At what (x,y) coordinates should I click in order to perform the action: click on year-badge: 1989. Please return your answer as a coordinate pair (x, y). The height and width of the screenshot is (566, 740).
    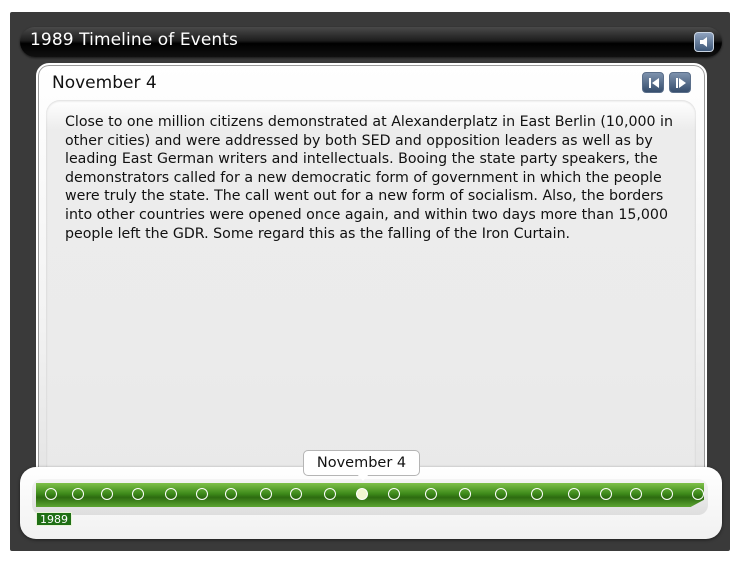
    Looking at the image, I should click on (54, 519).